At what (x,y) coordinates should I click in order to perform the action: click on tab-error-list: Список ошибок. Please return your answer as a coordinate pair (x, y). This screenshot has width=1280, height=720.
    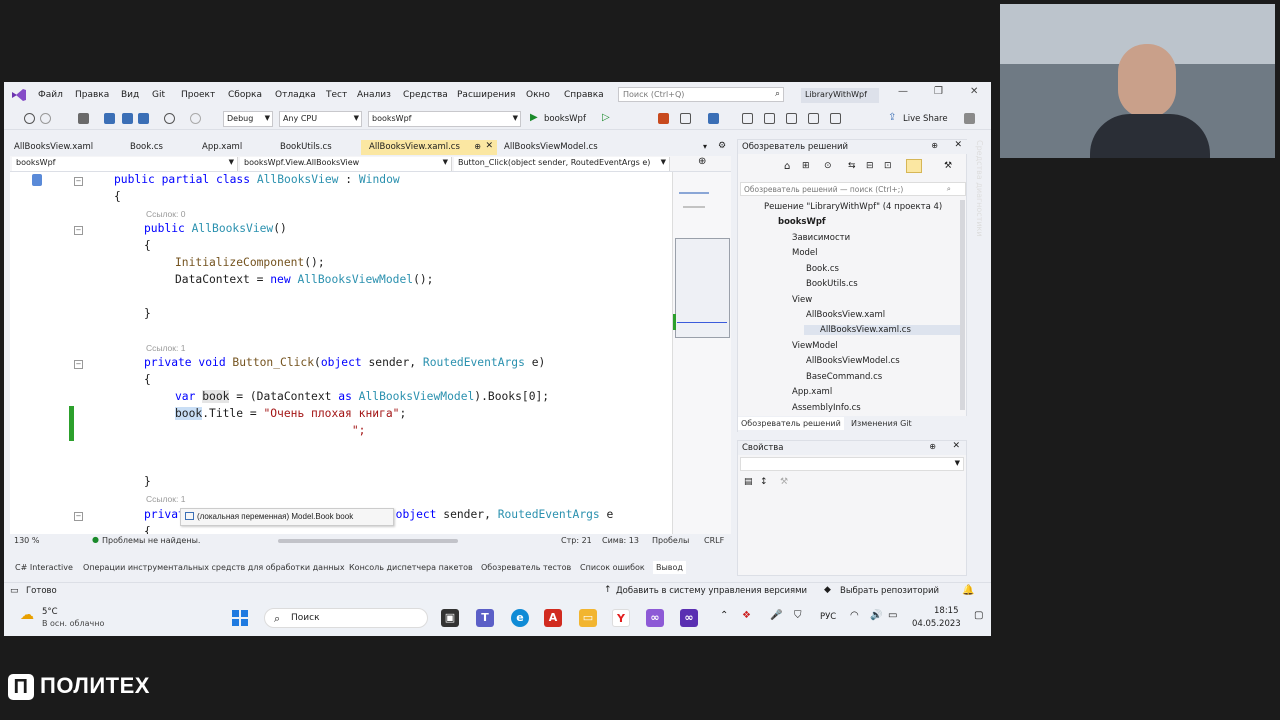
    Looking at the image, I should click on (612, 567).